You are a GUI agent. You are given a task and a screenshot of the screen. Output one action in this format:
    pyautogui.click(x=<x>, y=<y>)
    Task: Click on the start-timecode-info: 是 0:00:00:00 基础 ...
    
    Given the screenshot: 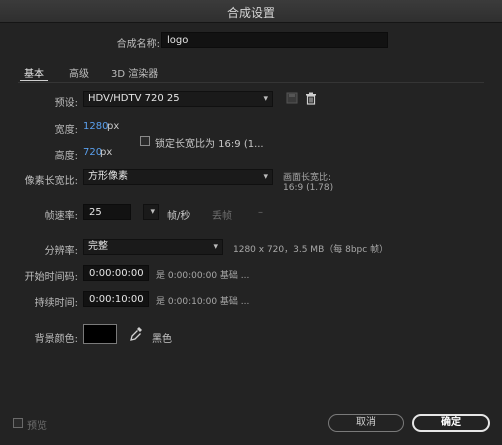 What is the action you would take?
    pyautogui.click(x=203, y=276)
    